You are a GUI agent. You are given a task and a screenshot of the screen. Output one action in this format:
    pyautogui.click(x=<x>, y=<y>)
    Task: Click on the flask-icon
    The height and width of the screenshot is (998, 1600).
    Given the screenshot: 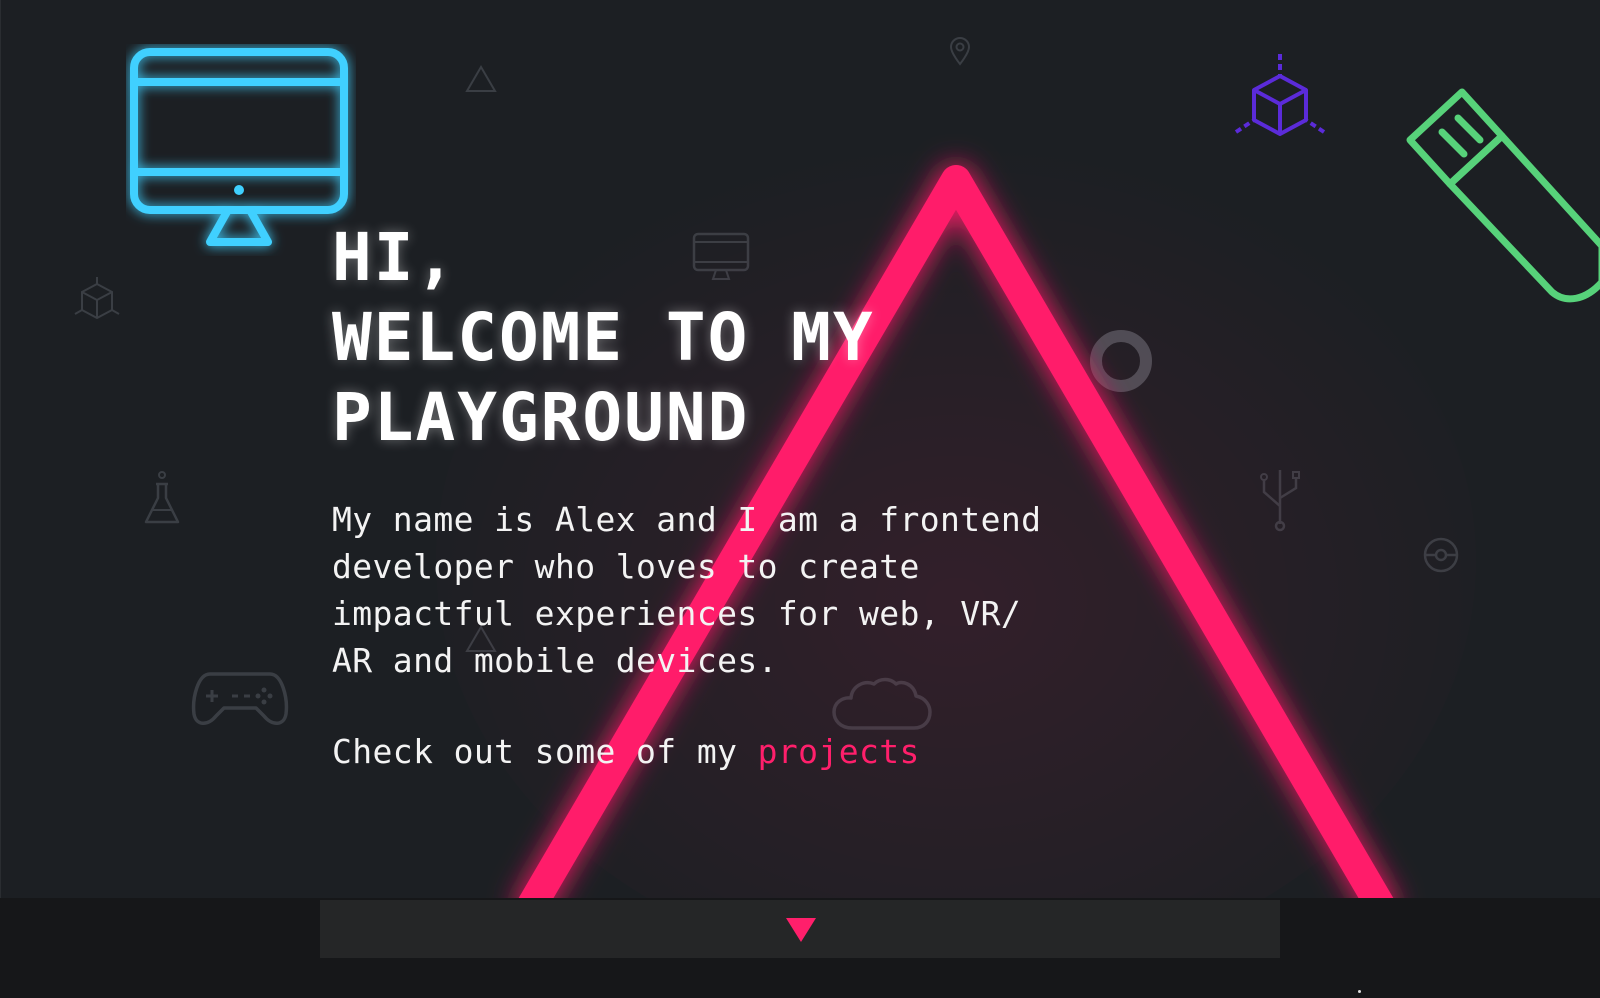 What is the action you would take?
    pyautogui.click(x=162, y=499)
    